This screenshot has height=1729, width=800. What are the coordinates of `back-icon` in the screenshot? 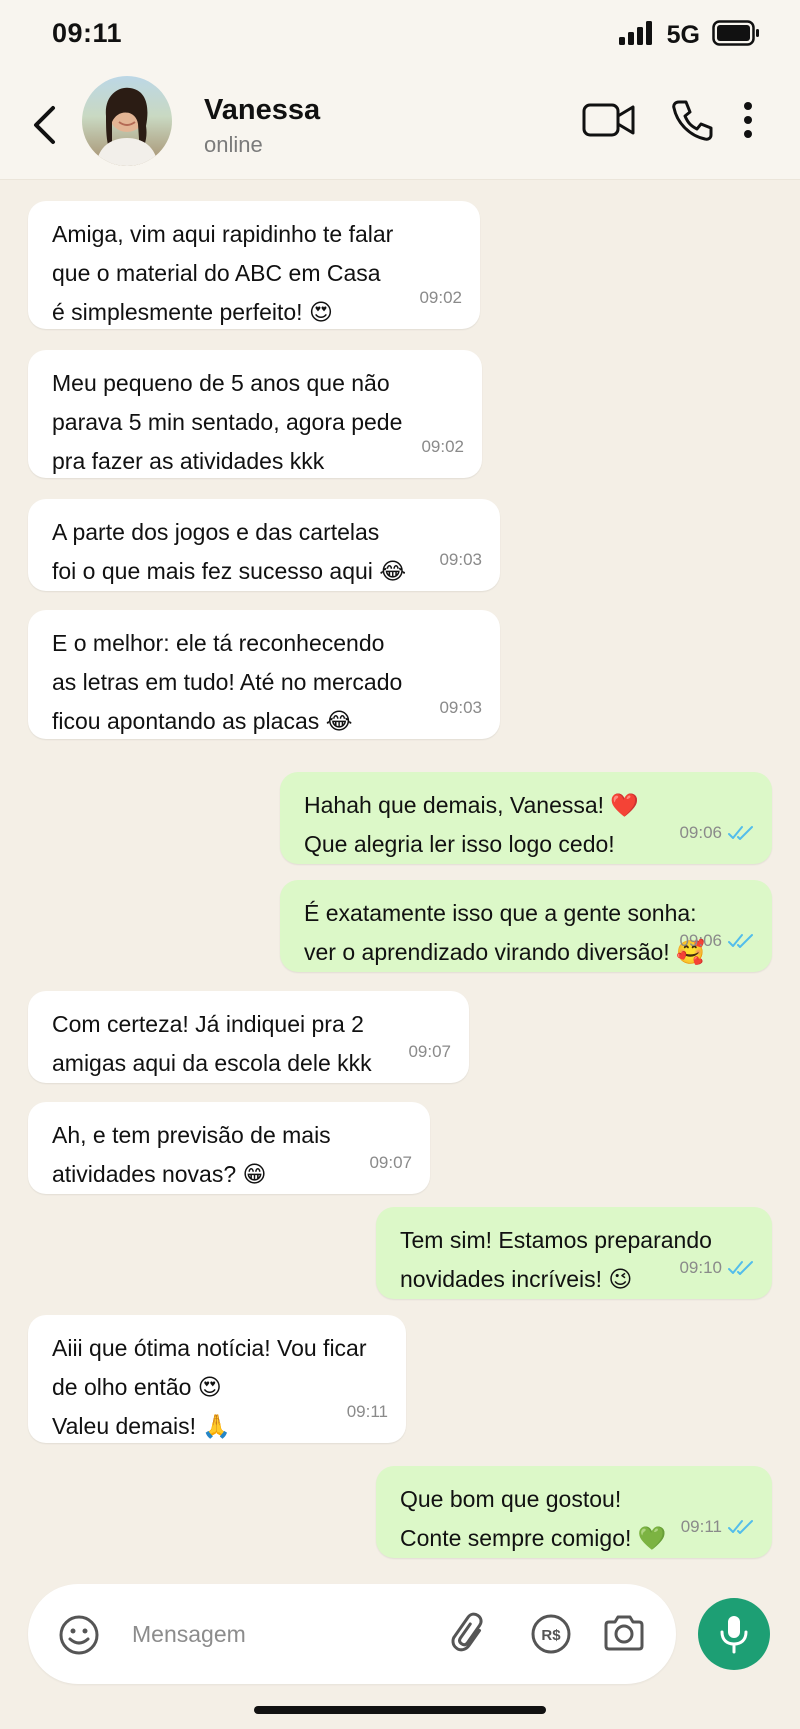 It's located at (44, 125).